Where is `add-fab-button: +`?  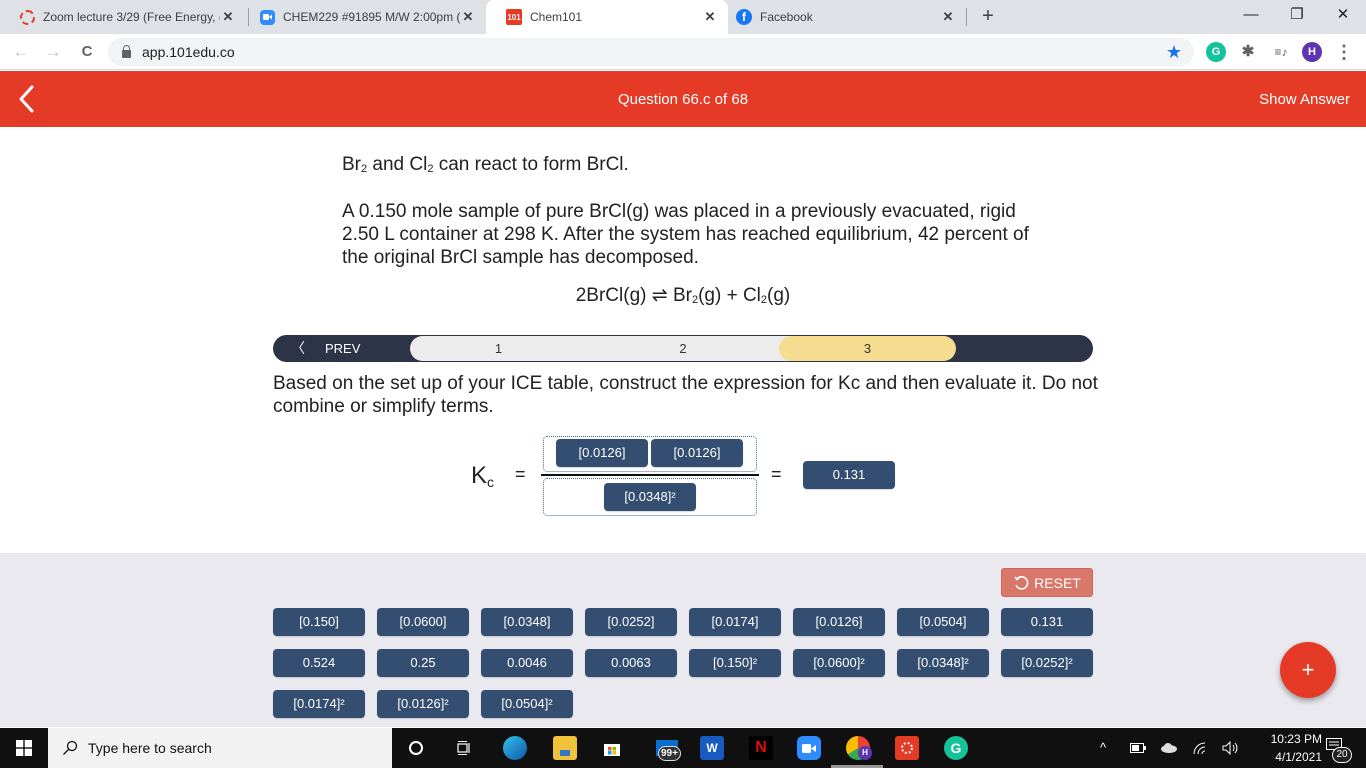
add-fab-button: + is located at coordinates (1308, 670).